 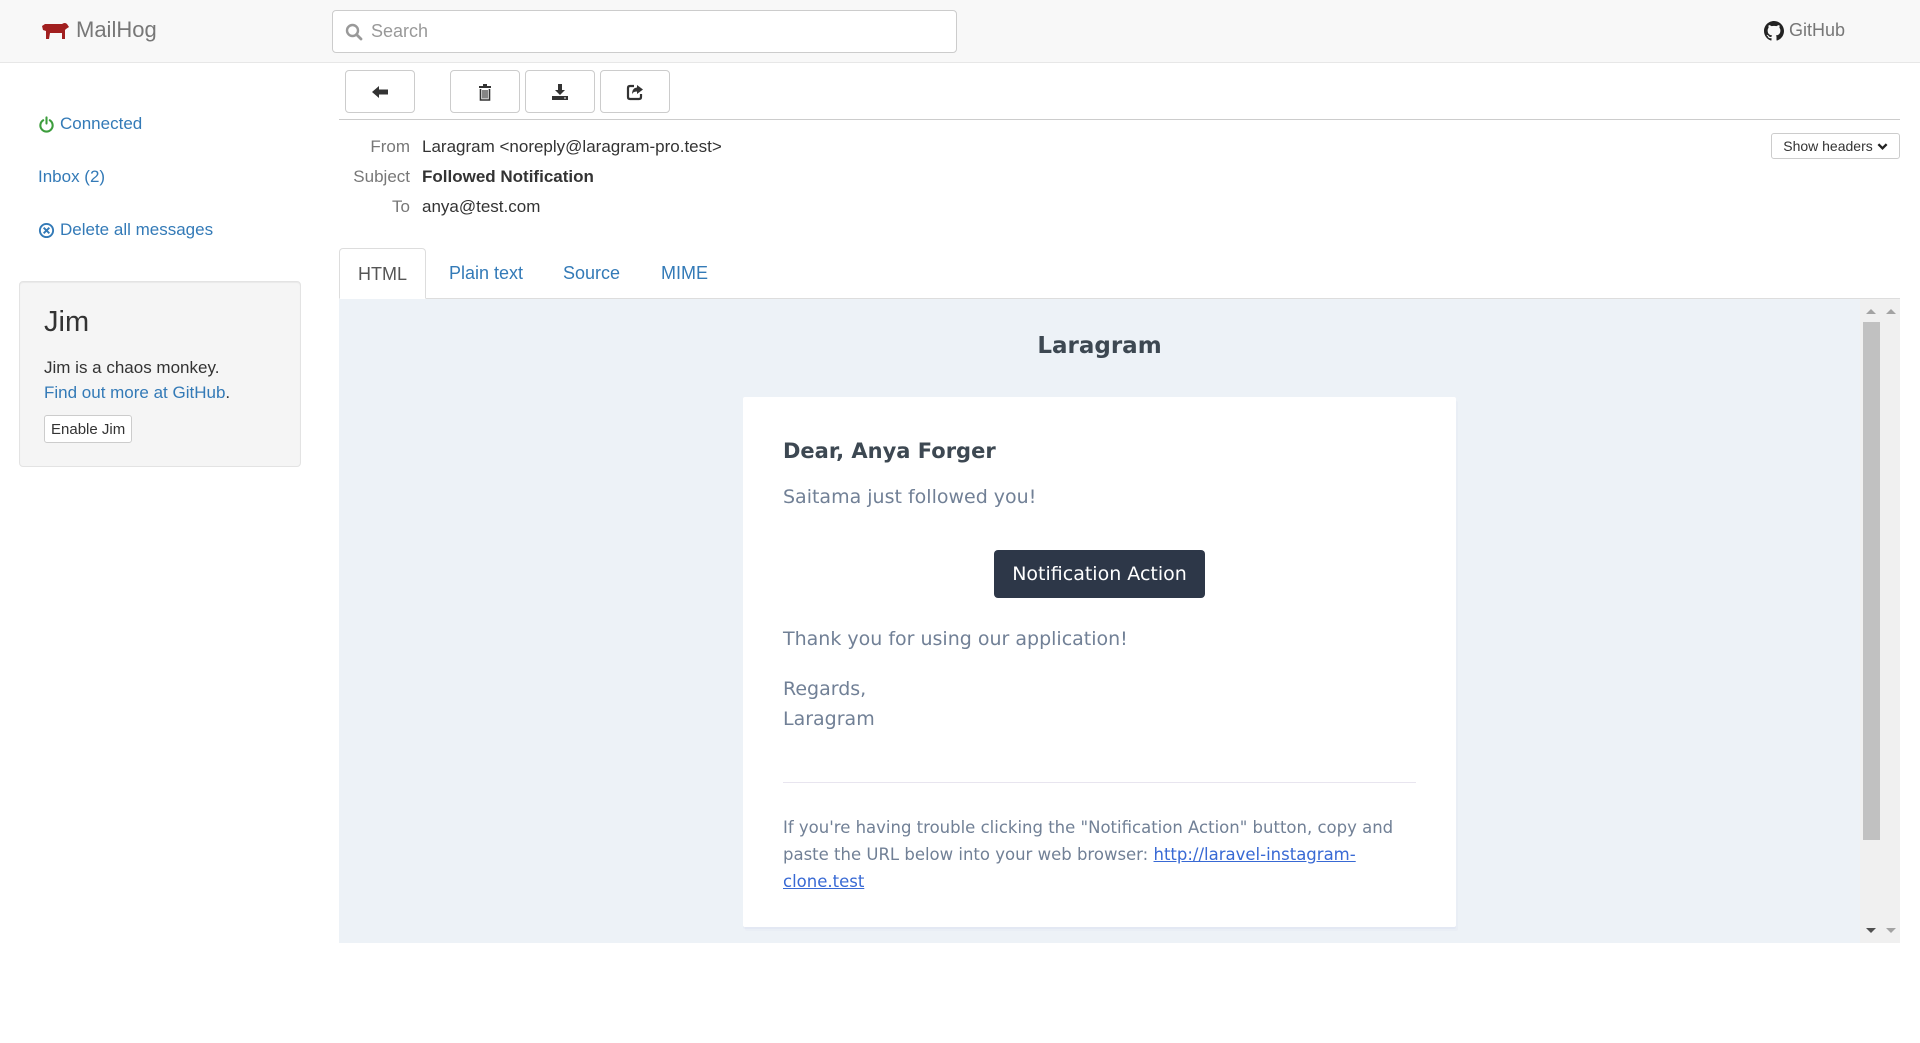 What do you see at coordinates (684, 273) in the screenshot?
I see `tab-mime: MIME` at bounding box center [684, 273].